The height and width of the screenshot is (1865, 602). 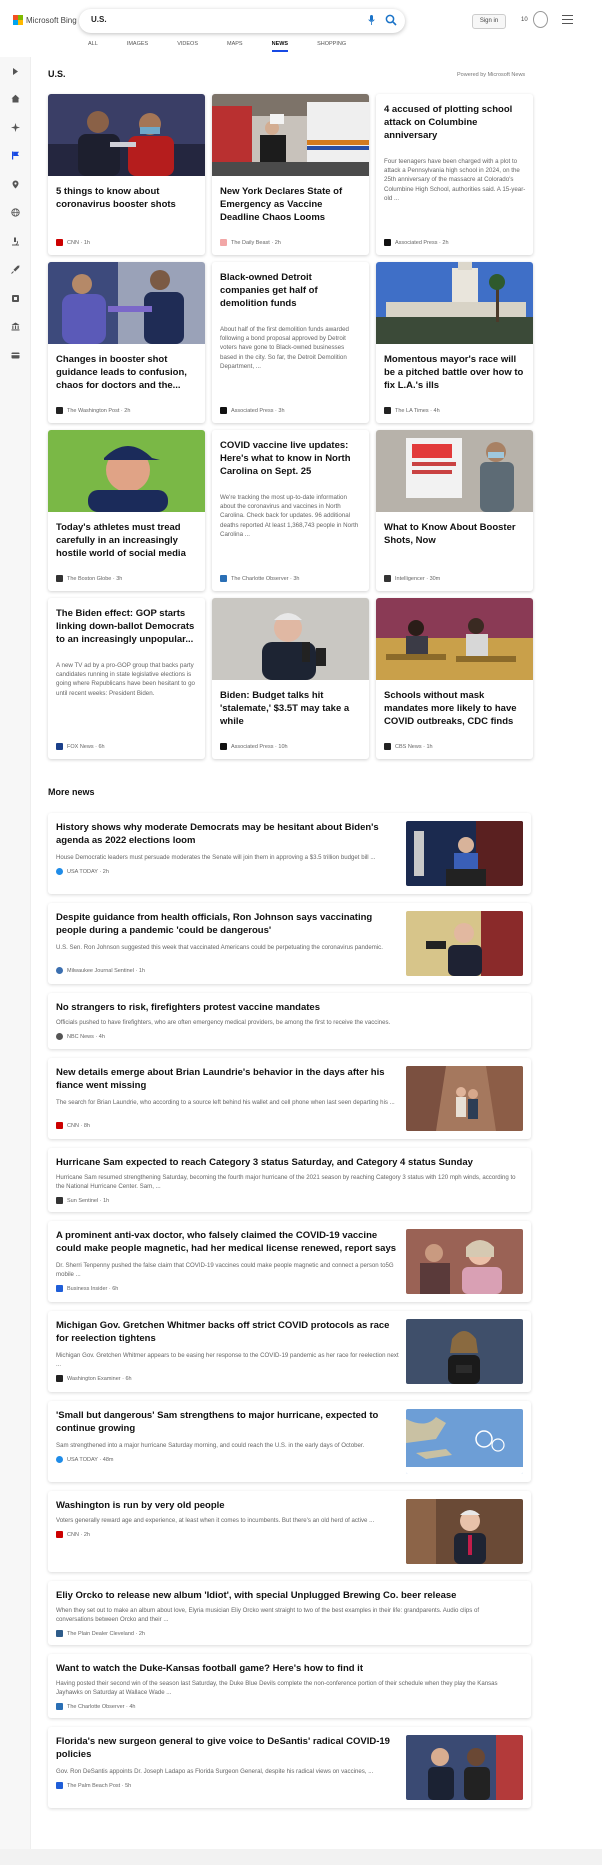 I want to click on rewards-points: 10, so click(x=524, y=20).